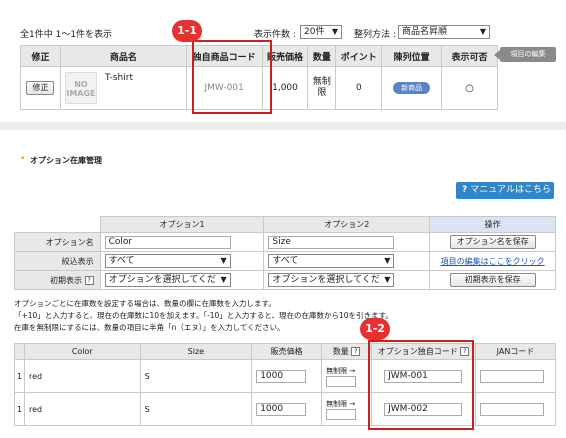 The height and width of the screenshot is (438, 566). I want to click on option-name-row: オプション名 オプション名を保存, so click(285, 242).